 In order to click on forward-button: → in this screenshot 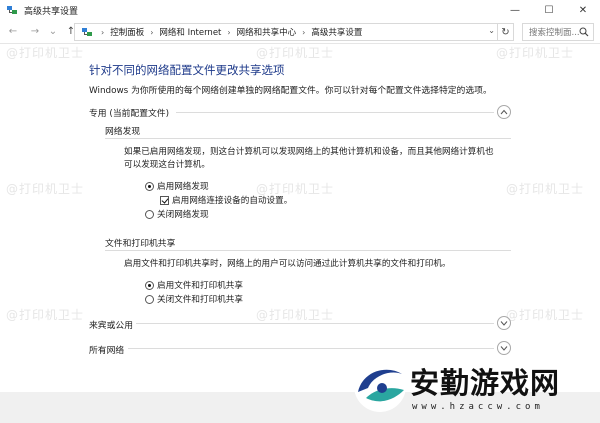, I will do `click(35, 32)`.